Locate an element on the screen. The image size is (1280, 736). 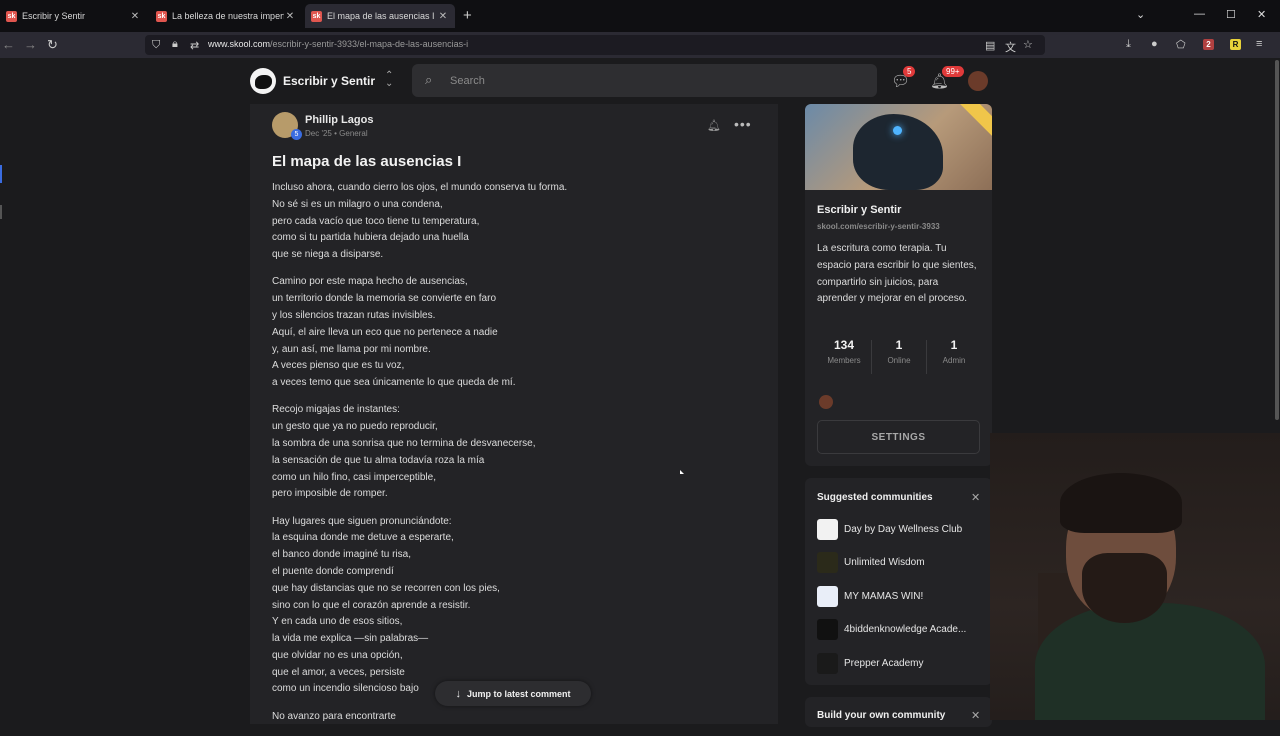
menu-icon: ≡ is located at coordinates (1259, 44).